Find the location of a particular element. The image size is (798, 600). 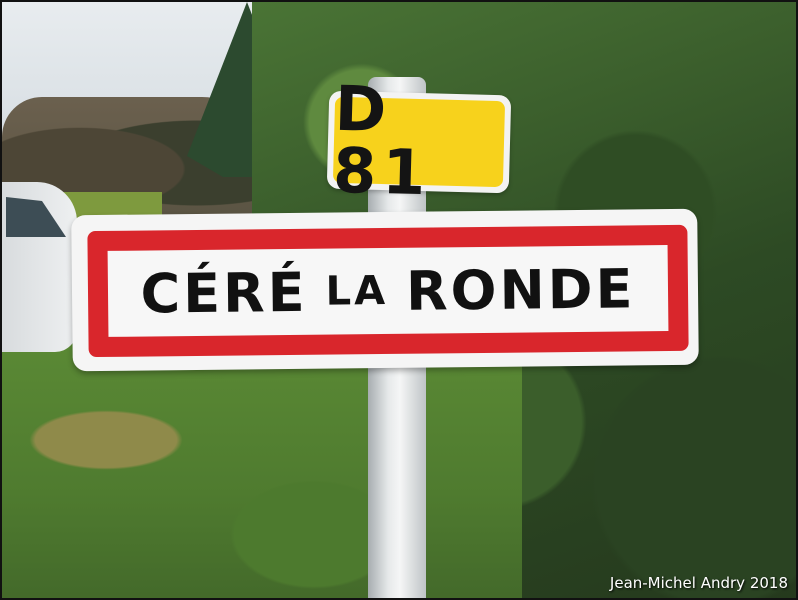

photo-credit: Jean-Michel Andry 2018 is located at coordinates (698, 583).